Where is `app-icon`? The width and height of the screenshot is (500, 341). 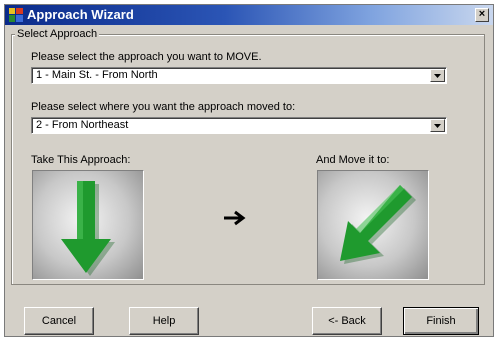 app-icon is located at coordinates (16, 15).